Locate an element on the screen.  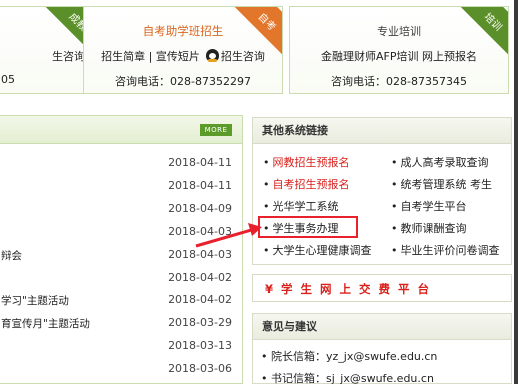
advice-title: 意见与建议 is located at coordinates (382, 327).